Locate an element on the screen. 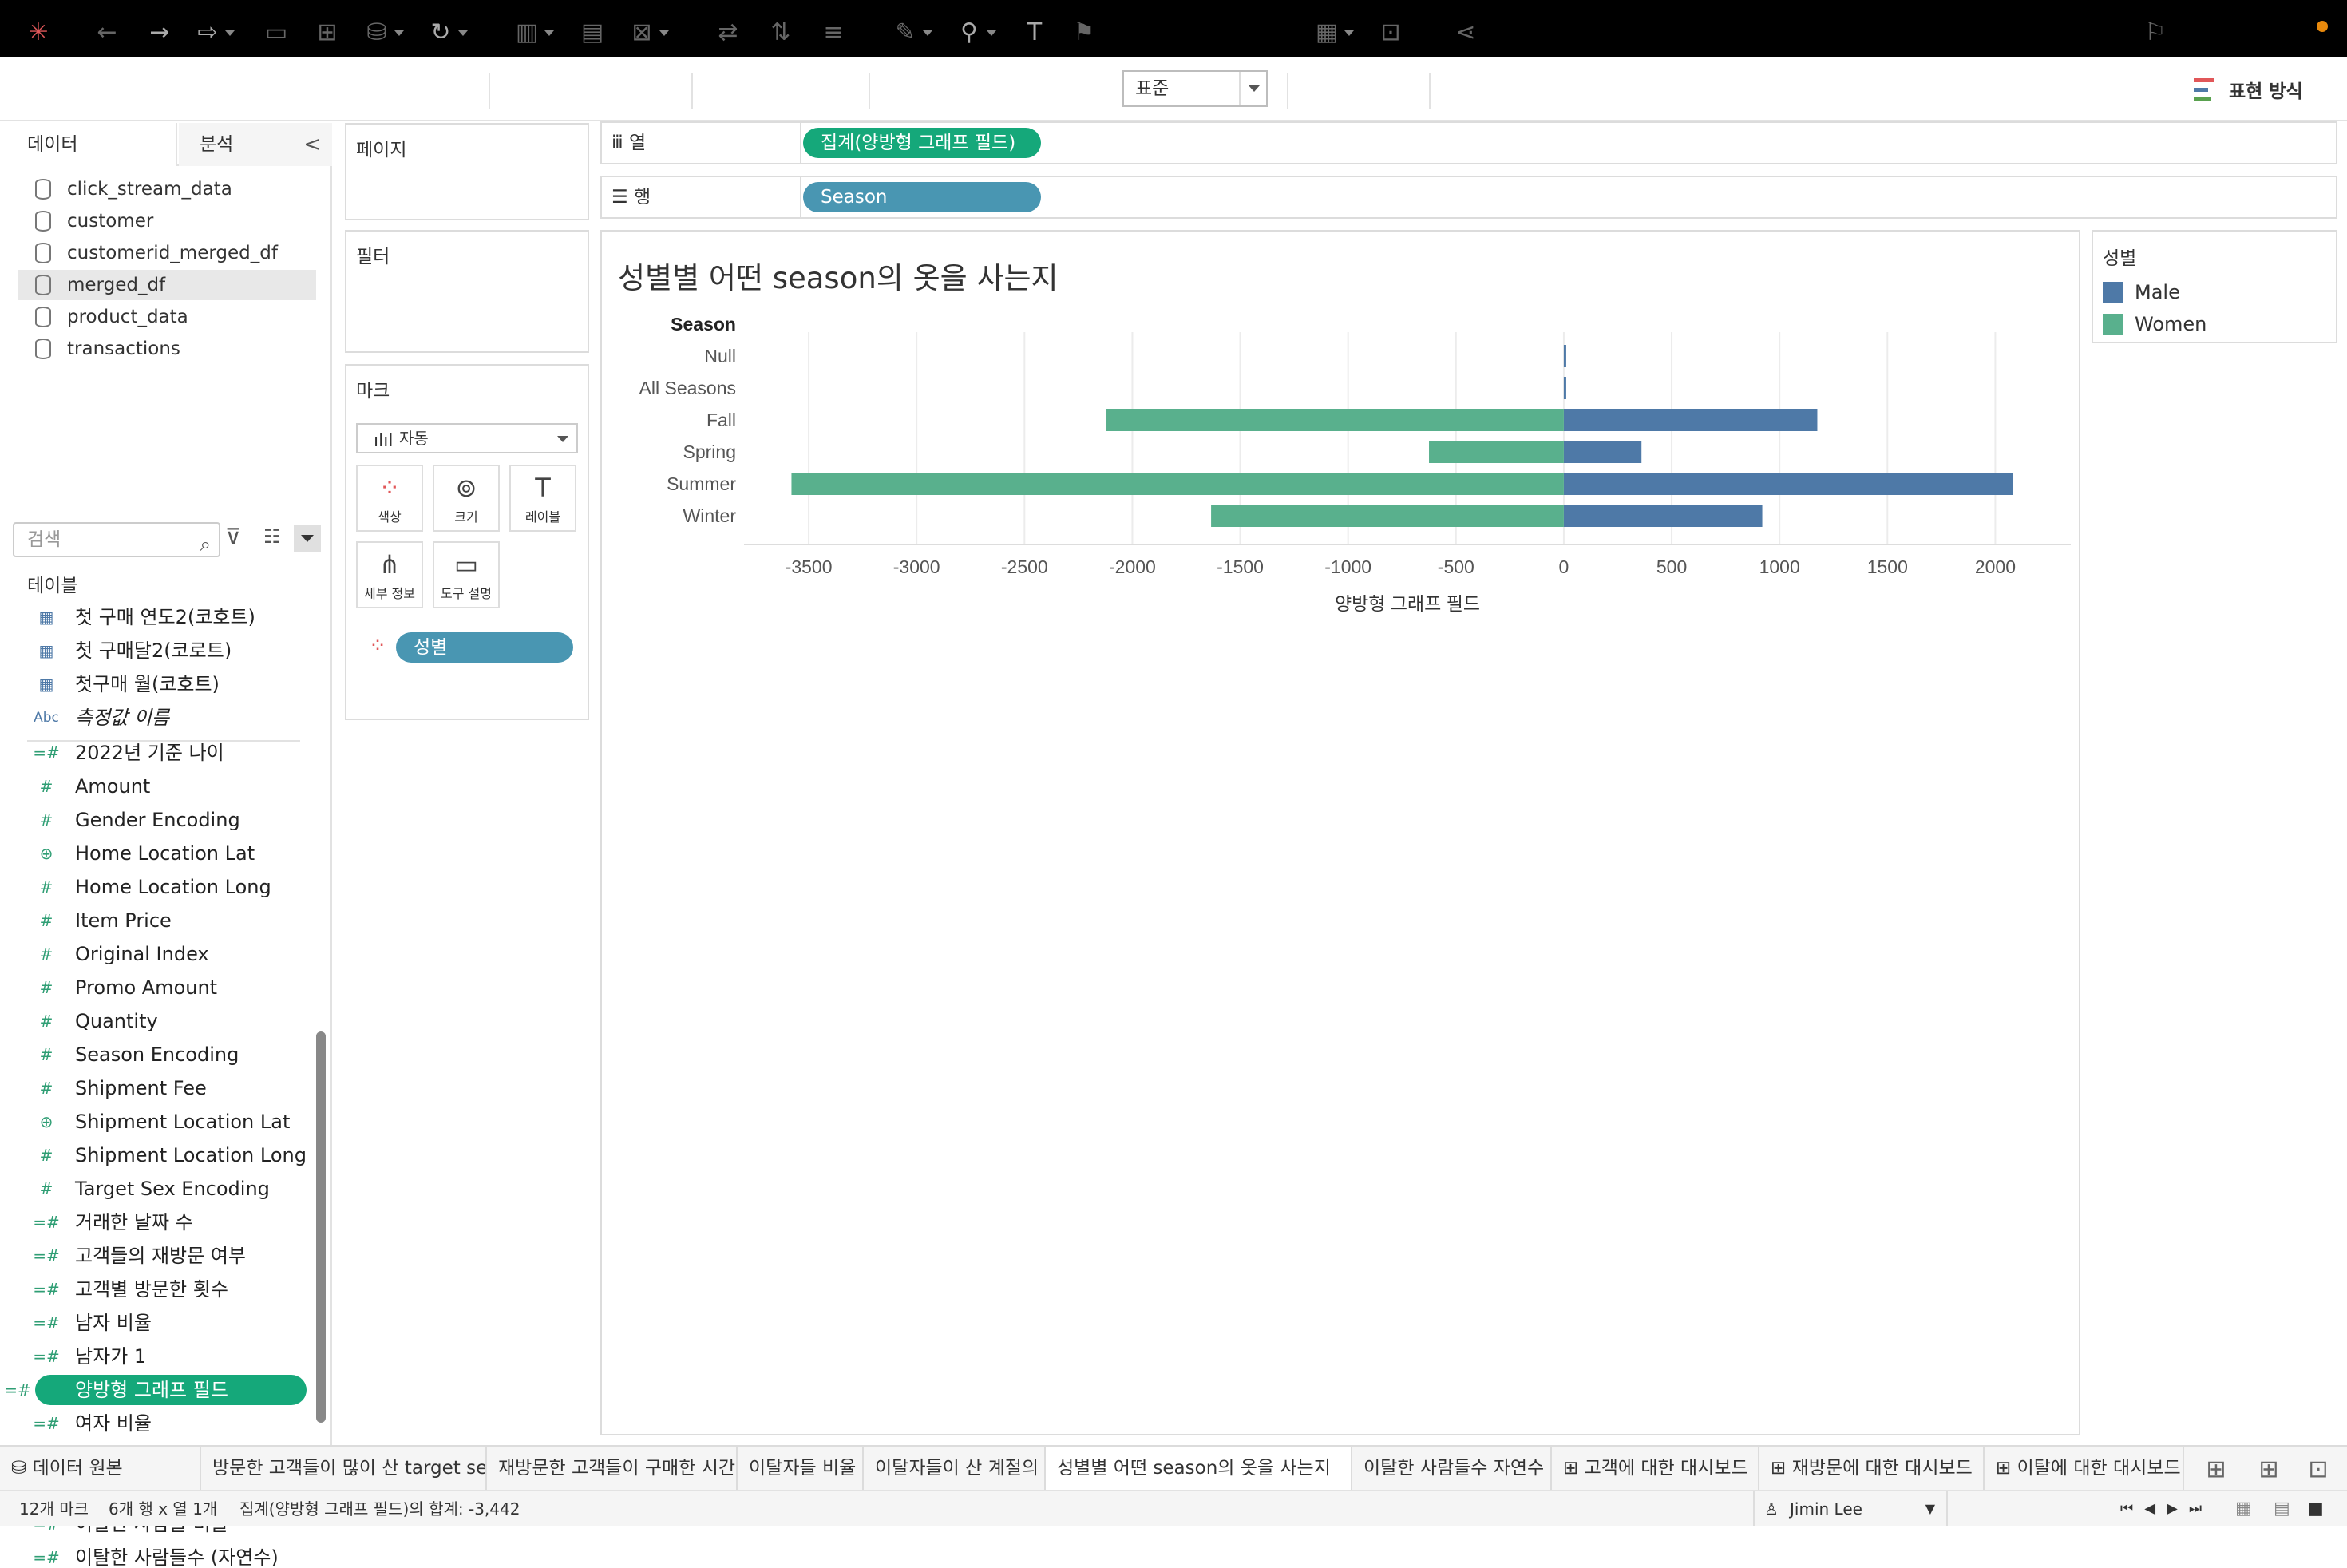 The width and height of the screenshot is (2347, 1568). field-item: Abc 측정값 이름 is located at coordinates (167, 718).